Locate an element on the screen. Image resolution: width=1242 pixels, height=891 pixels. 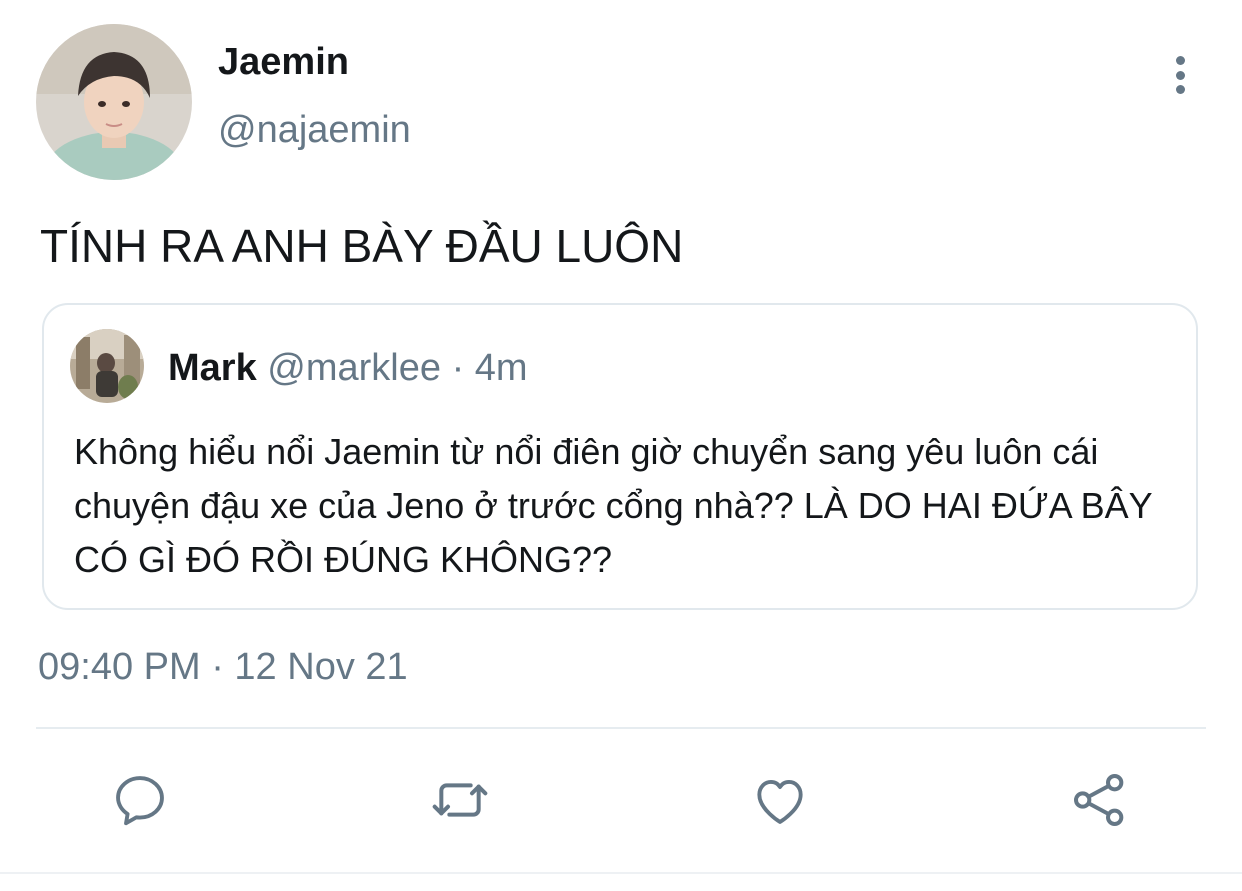
more-options-button is located at coordinates (1180, 75).